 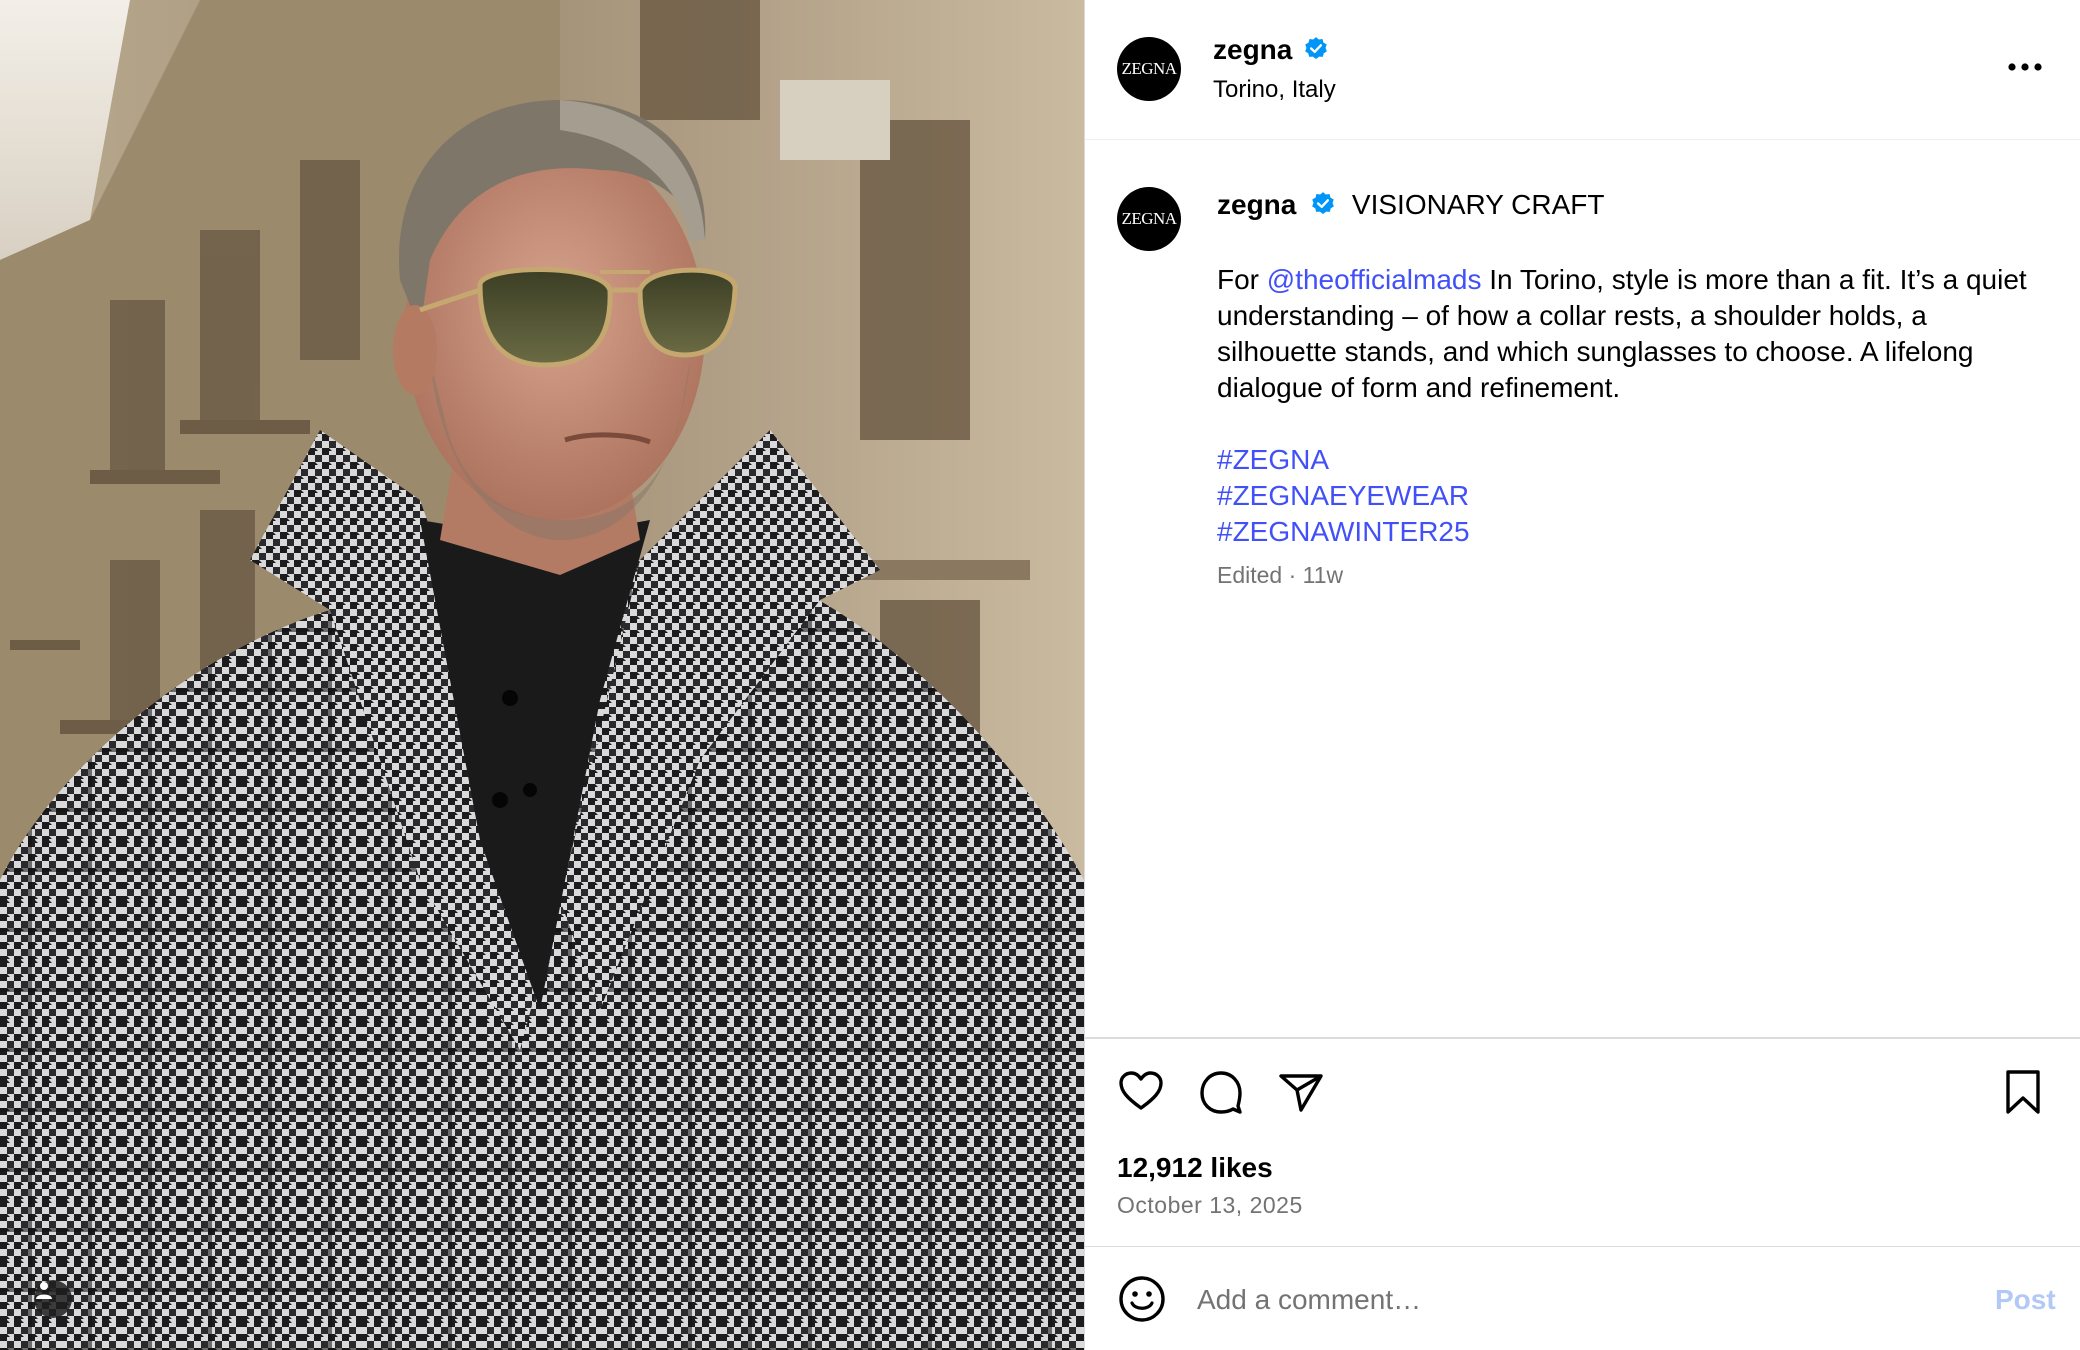 I want to click on more-options-icon, so click(x=2025, y=67).